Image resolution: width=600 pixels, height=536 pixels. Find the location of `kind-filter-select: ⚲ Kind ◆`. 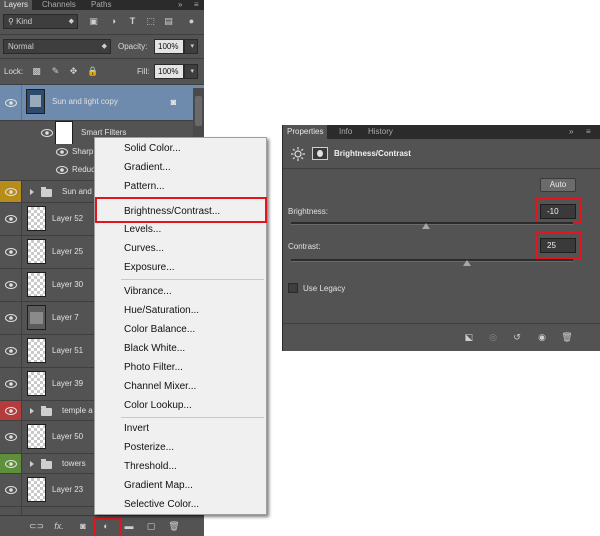

kind-filter-select: ⚲ Kind ◆ is located at coordinates (40, 21).